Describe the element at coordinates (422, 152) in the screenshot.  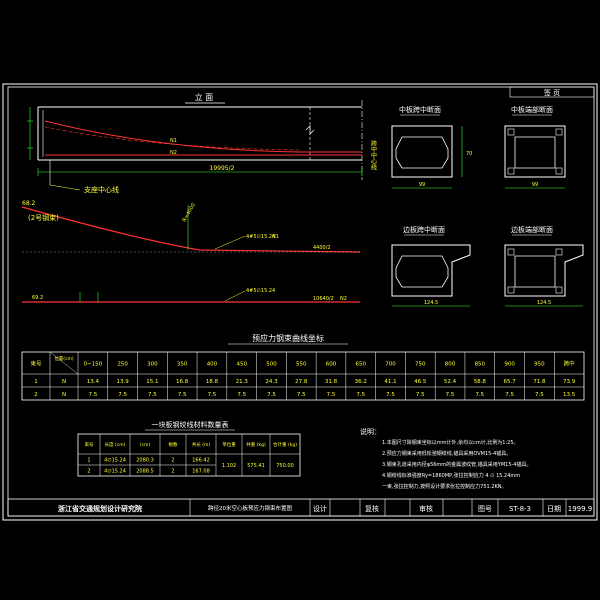
I see `section-1-void` at that location.